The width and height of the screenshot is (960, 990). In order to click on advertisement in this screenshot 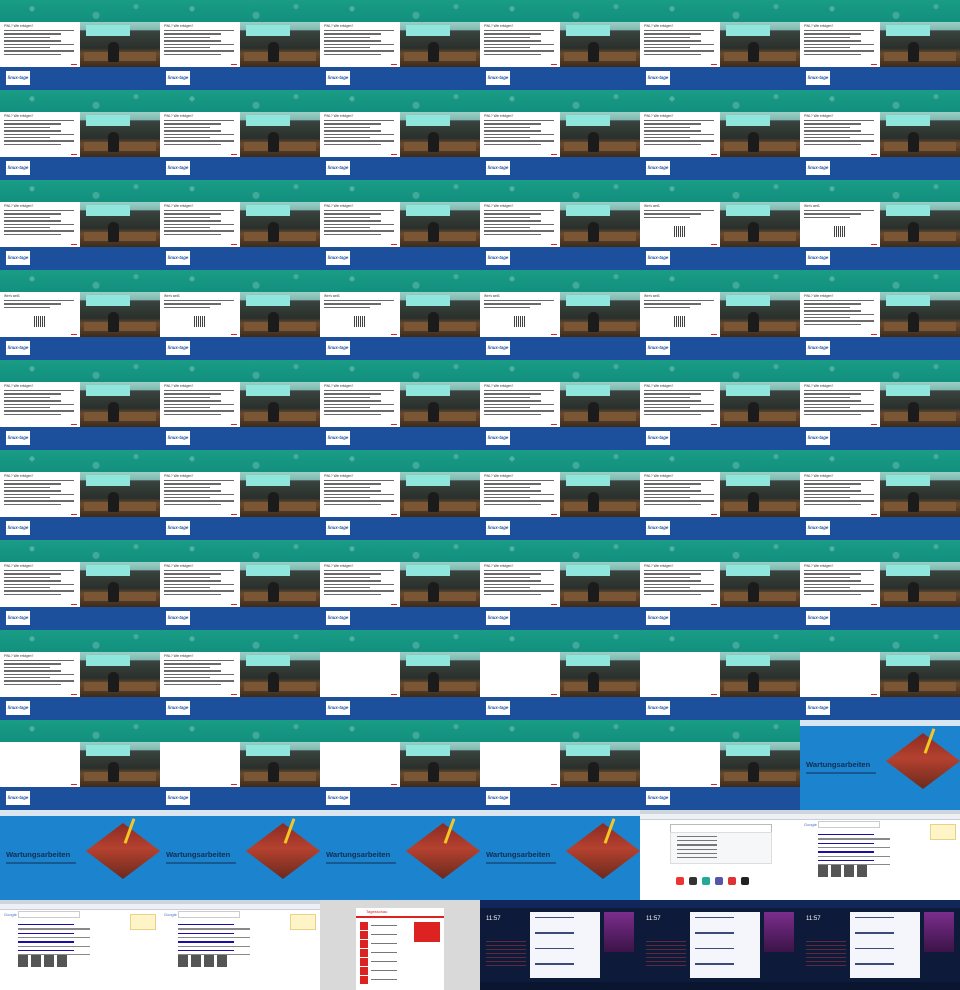, I will do `click(619, 932)`.